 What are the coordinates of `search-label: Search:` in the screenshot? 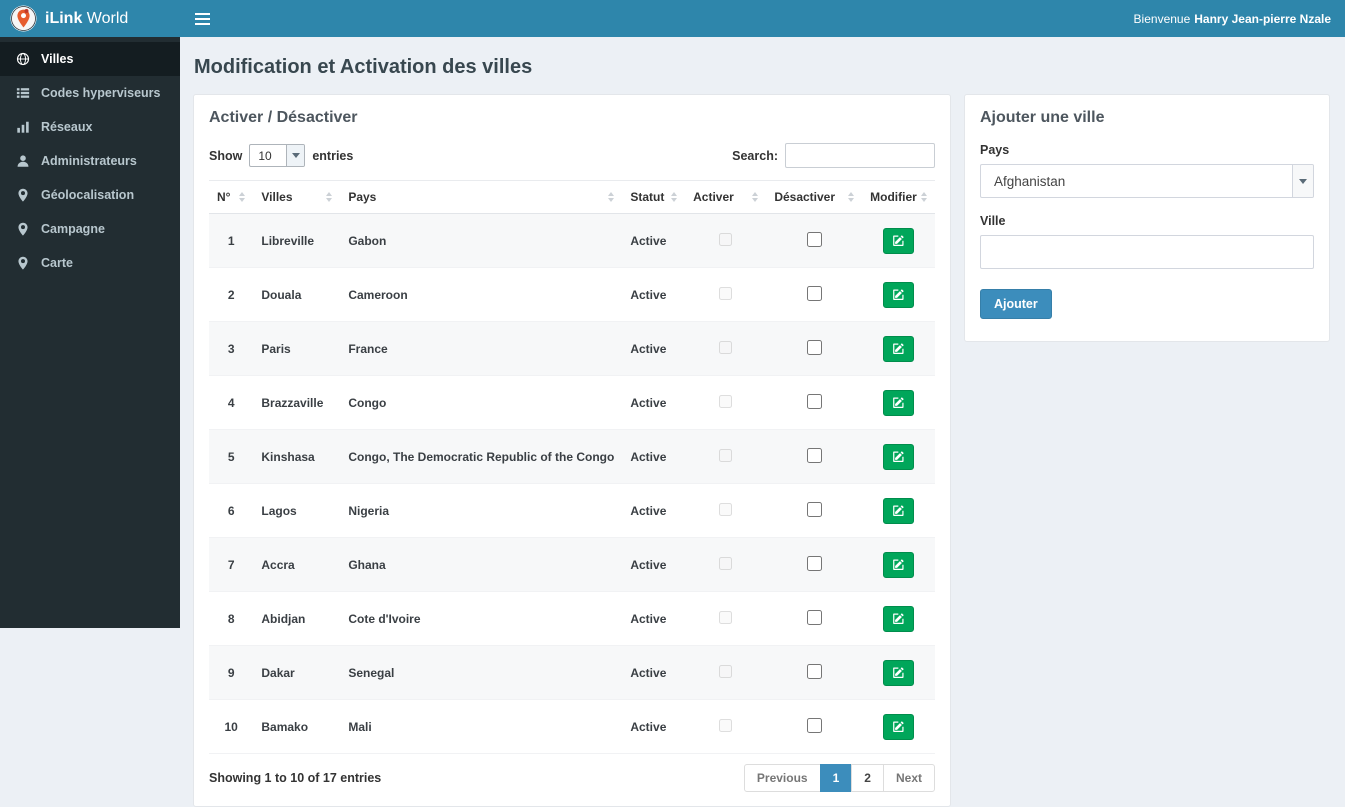 It's located at (755, 156).